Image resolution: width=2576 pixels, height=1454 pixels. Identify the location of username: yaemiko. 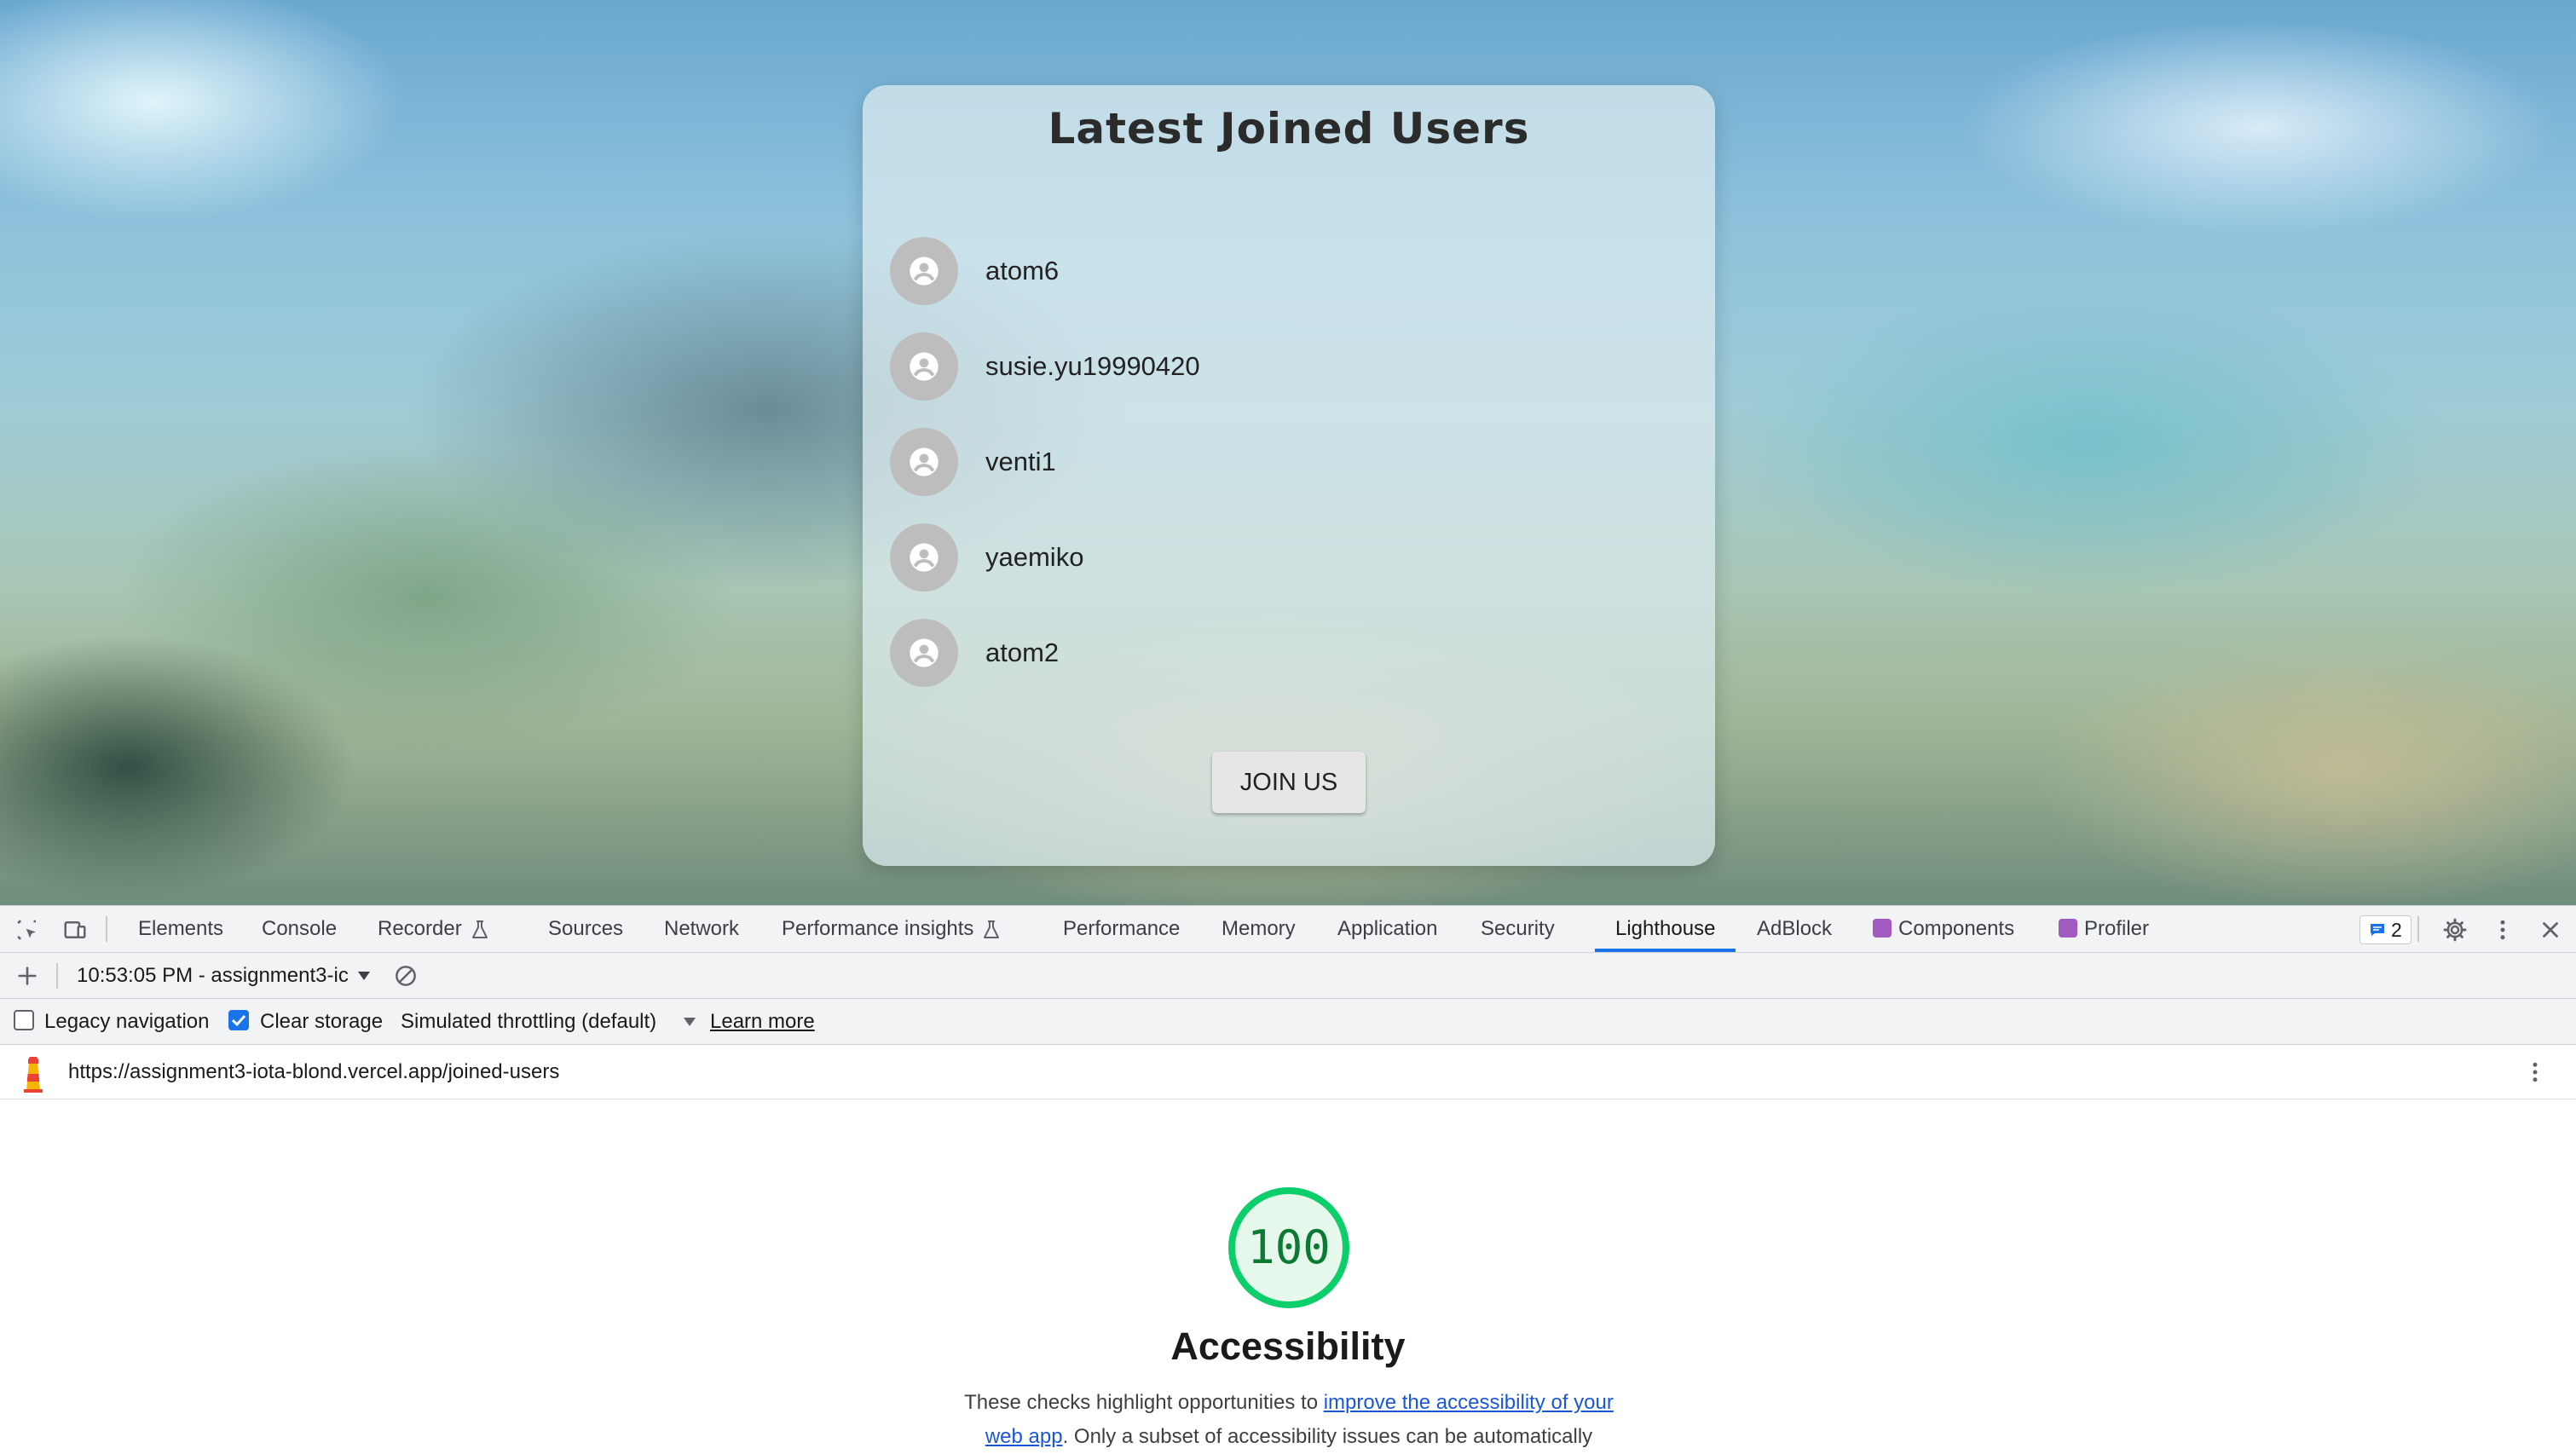
(1034, 557).